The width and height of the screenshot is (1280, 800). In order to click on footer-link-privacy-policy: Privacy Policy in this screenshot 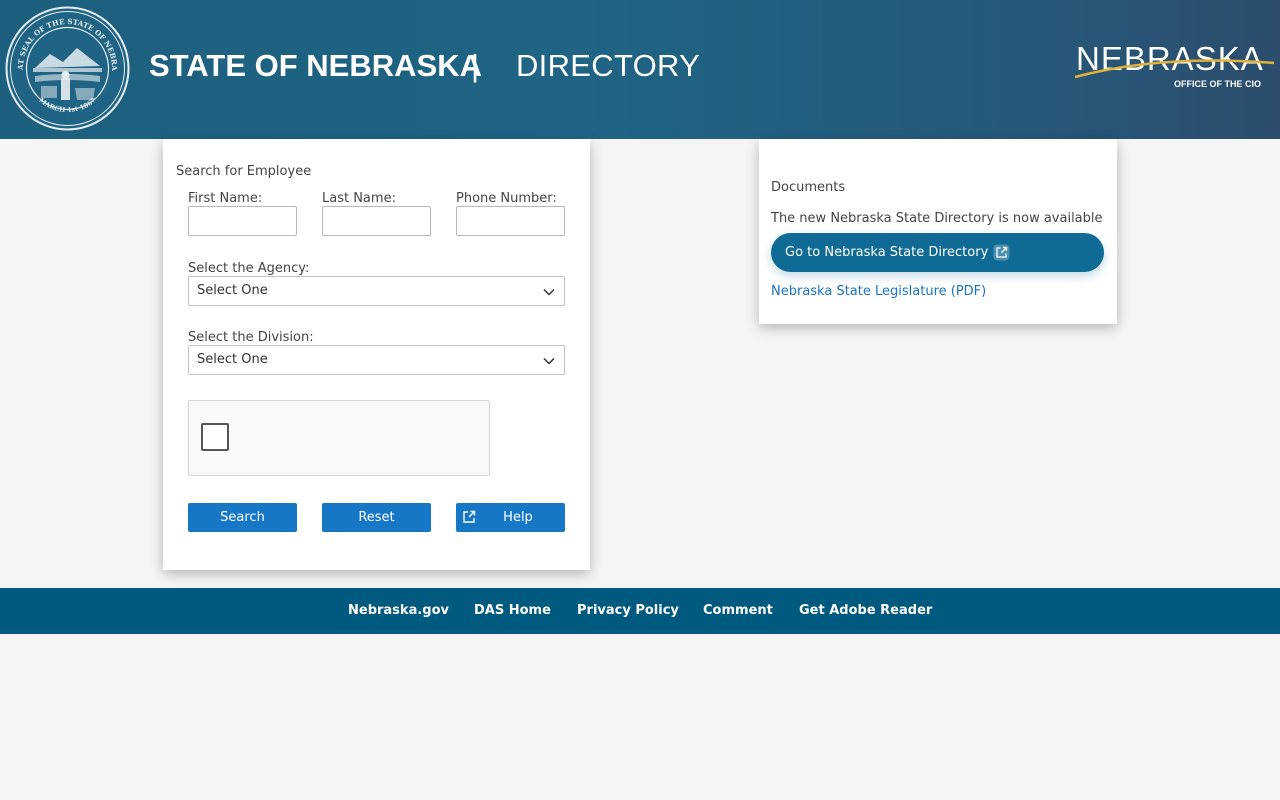, I will do `click(628, 610)`.